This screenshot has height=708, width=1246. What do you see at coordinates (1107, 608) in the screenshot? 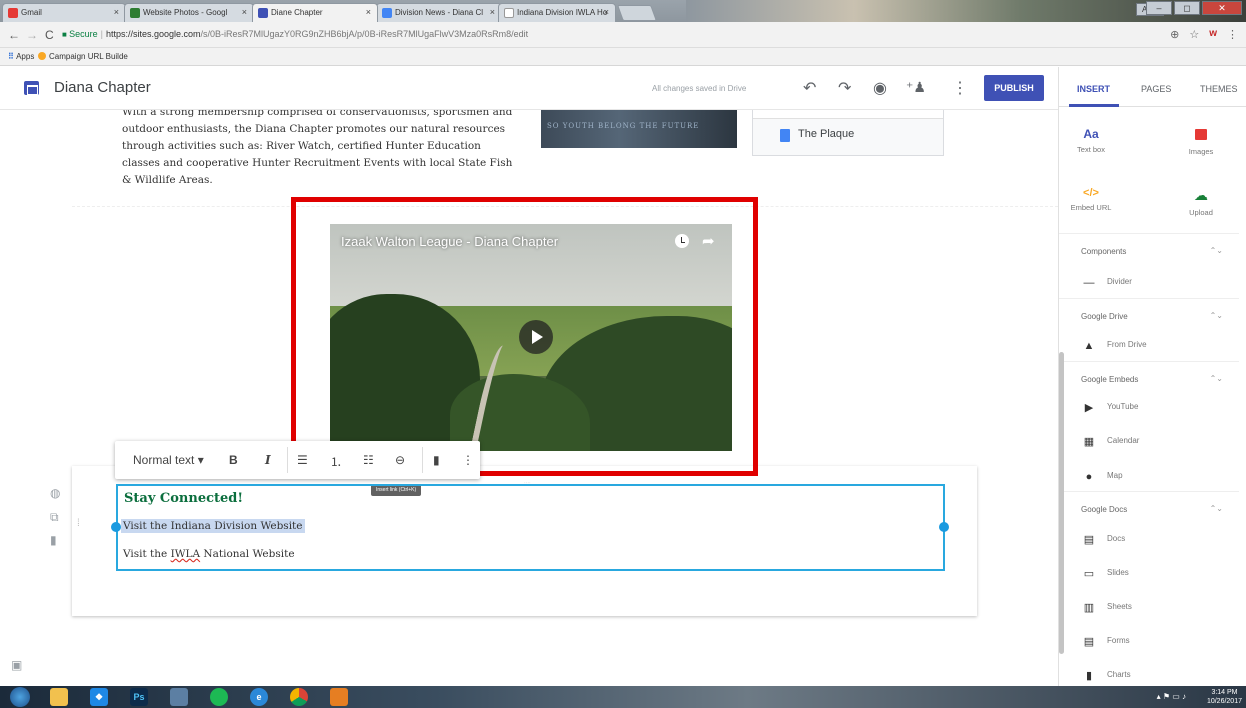
I see `panel-item-sheets: ▥ Sheets` at bounding box center [1107, 608].